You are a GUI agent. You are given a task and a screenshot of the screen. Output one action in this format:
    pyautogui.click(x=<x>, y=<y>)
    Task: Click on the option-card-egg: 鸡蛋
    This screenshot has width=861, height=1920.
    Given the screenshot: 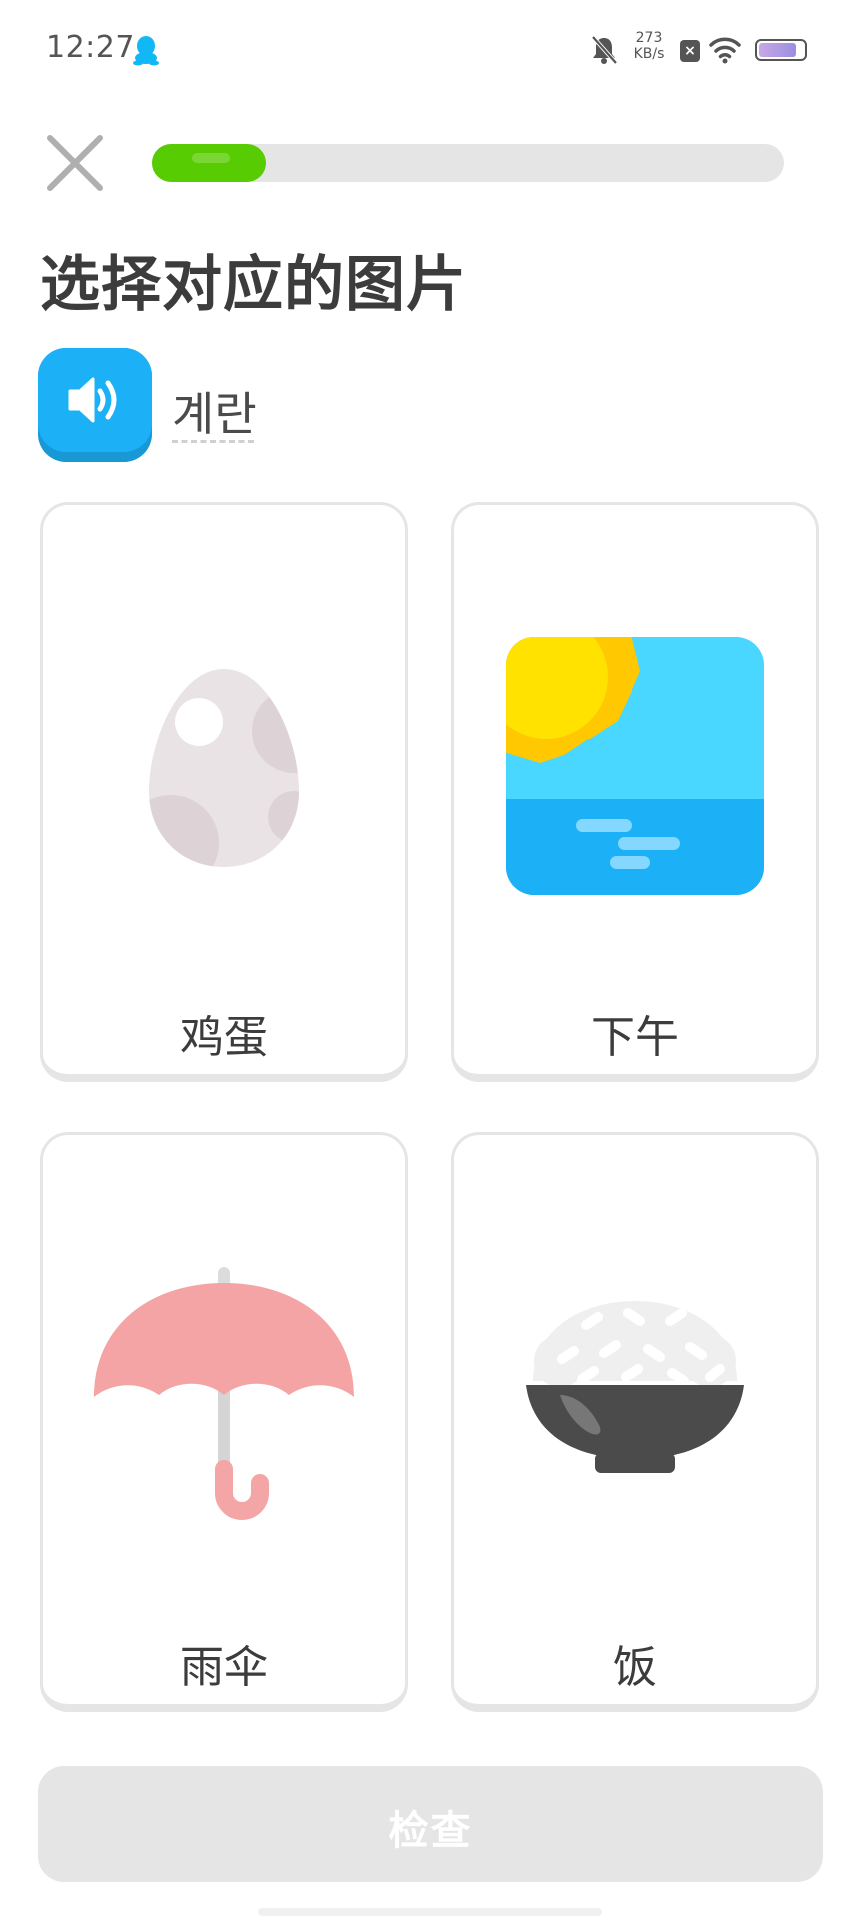 What is the action you would take?
    pyautogui.click(x=224, y=792)
    